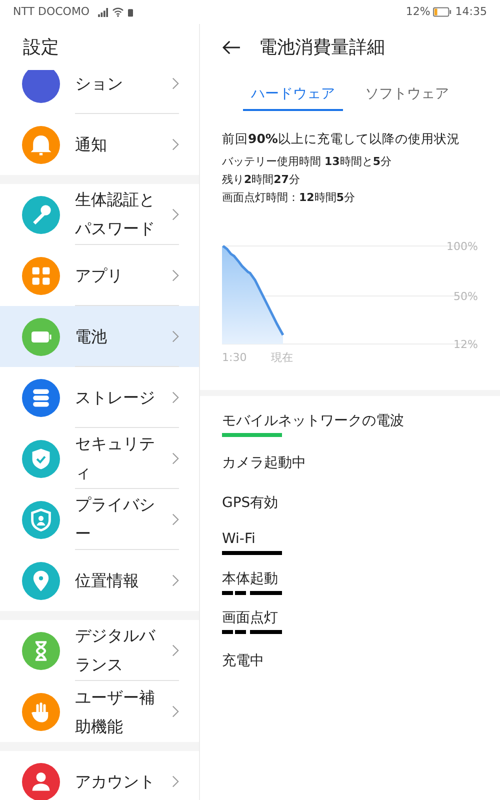 The image size is (500, 800). Describe the element at coordinates (466, 296) in the screenshot. I see `y-axis-label: 50%` at that location.